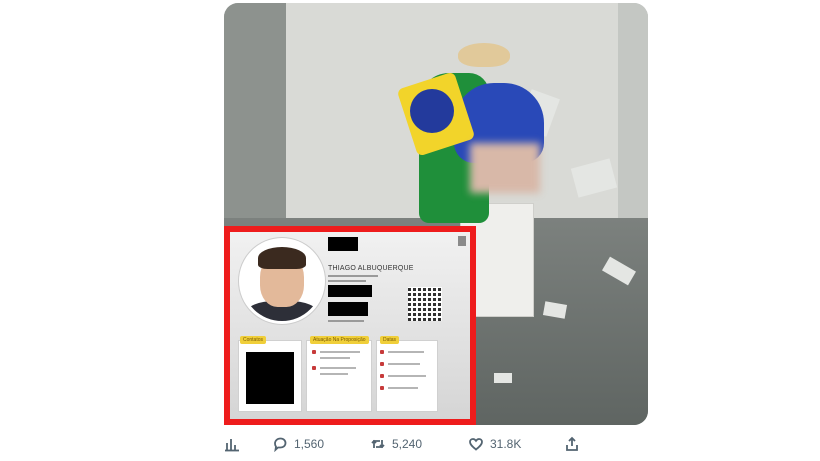 The image size is (820, 461). I want to click on reply-count: 1,560, so click(309, 444).